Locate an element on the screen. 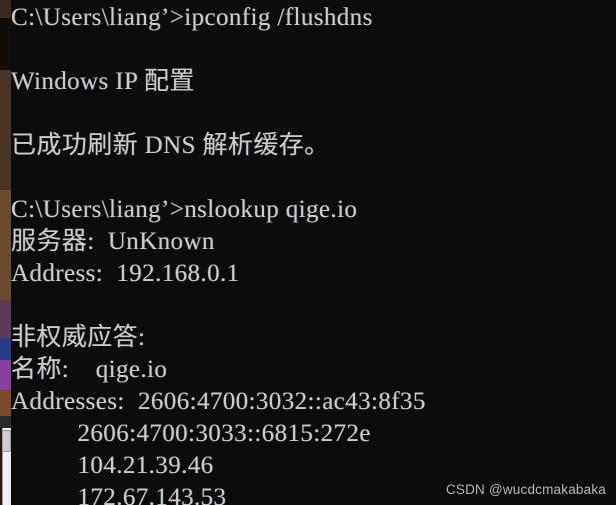  background-window-scrollbar-thumb is located at coordinates (6, 441).